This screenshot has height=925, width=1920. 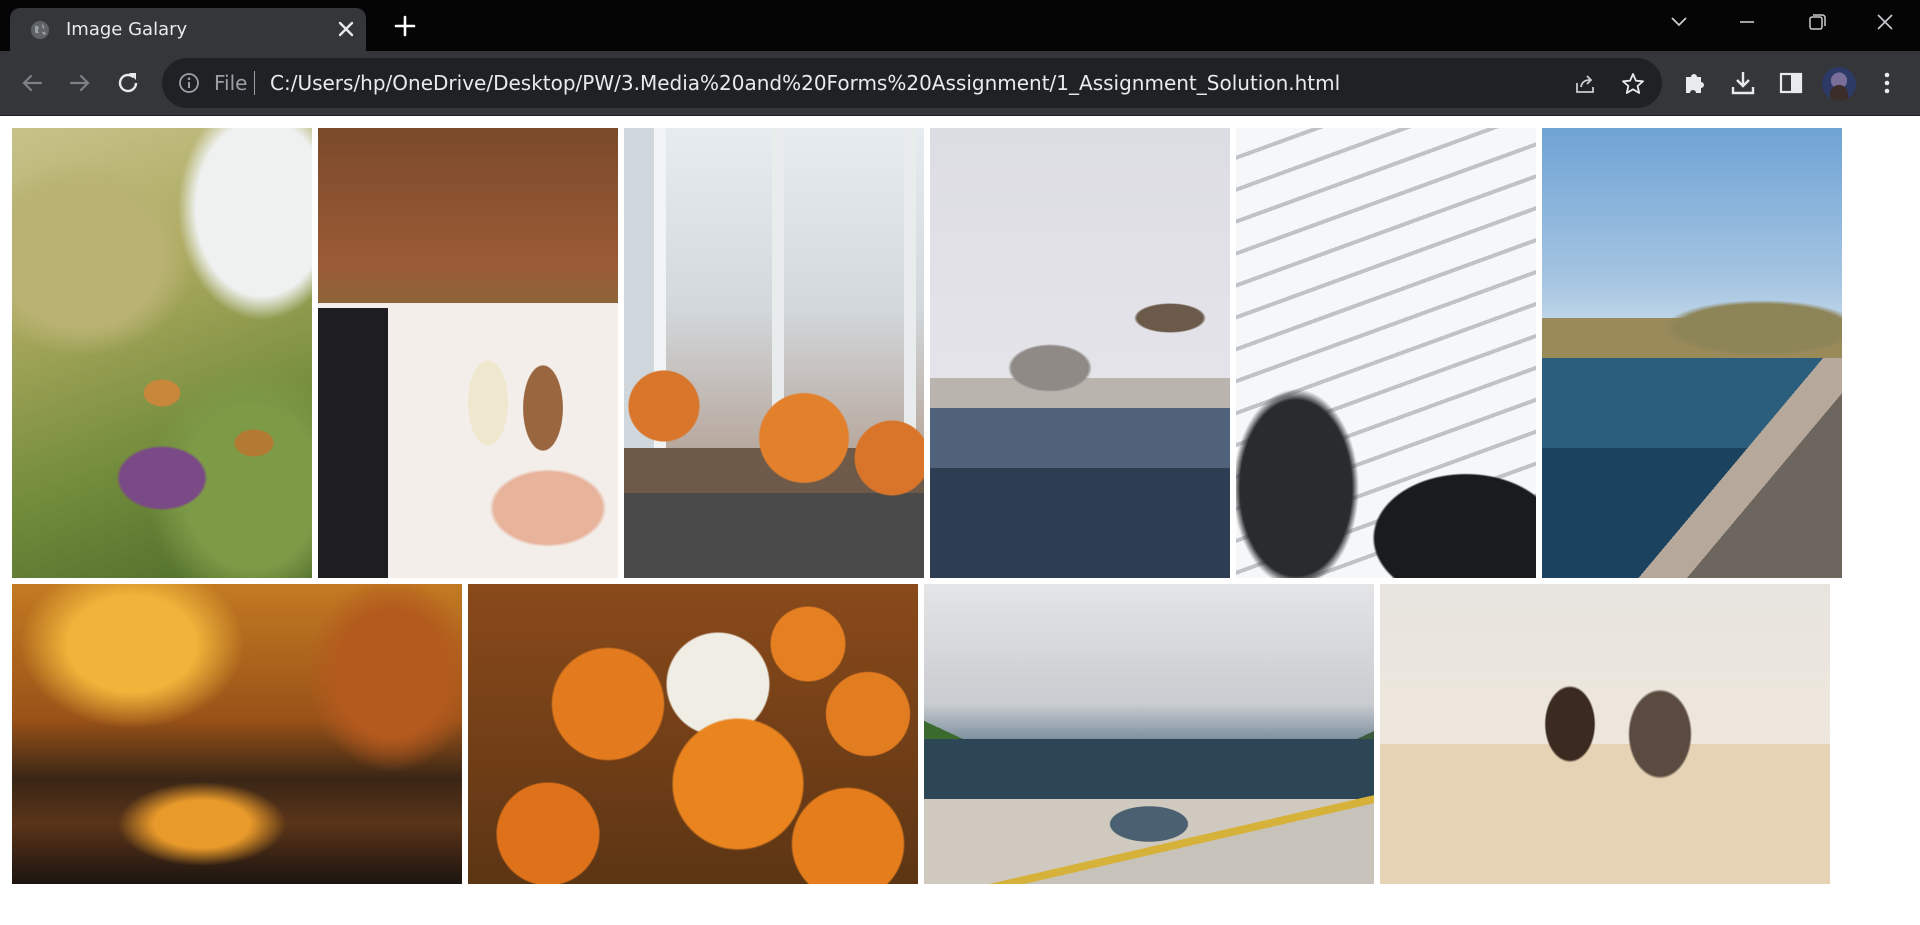 I want to click on tab-strip: Image Galary, so click(x=960, y=25).